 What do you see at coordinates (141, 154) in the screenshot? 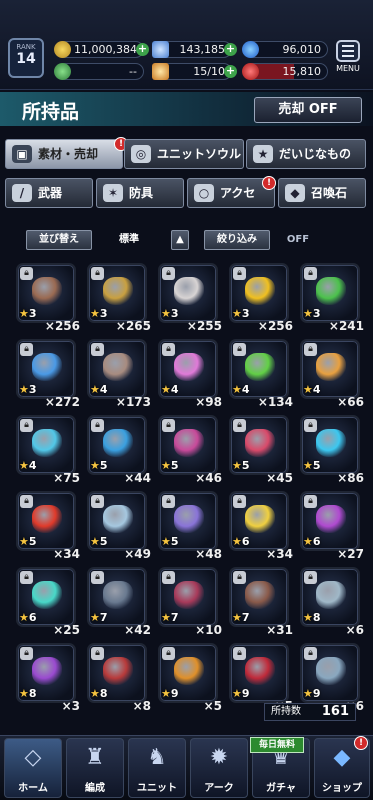
I see `soul-icon: ◎` at bounding box center [141, 154].